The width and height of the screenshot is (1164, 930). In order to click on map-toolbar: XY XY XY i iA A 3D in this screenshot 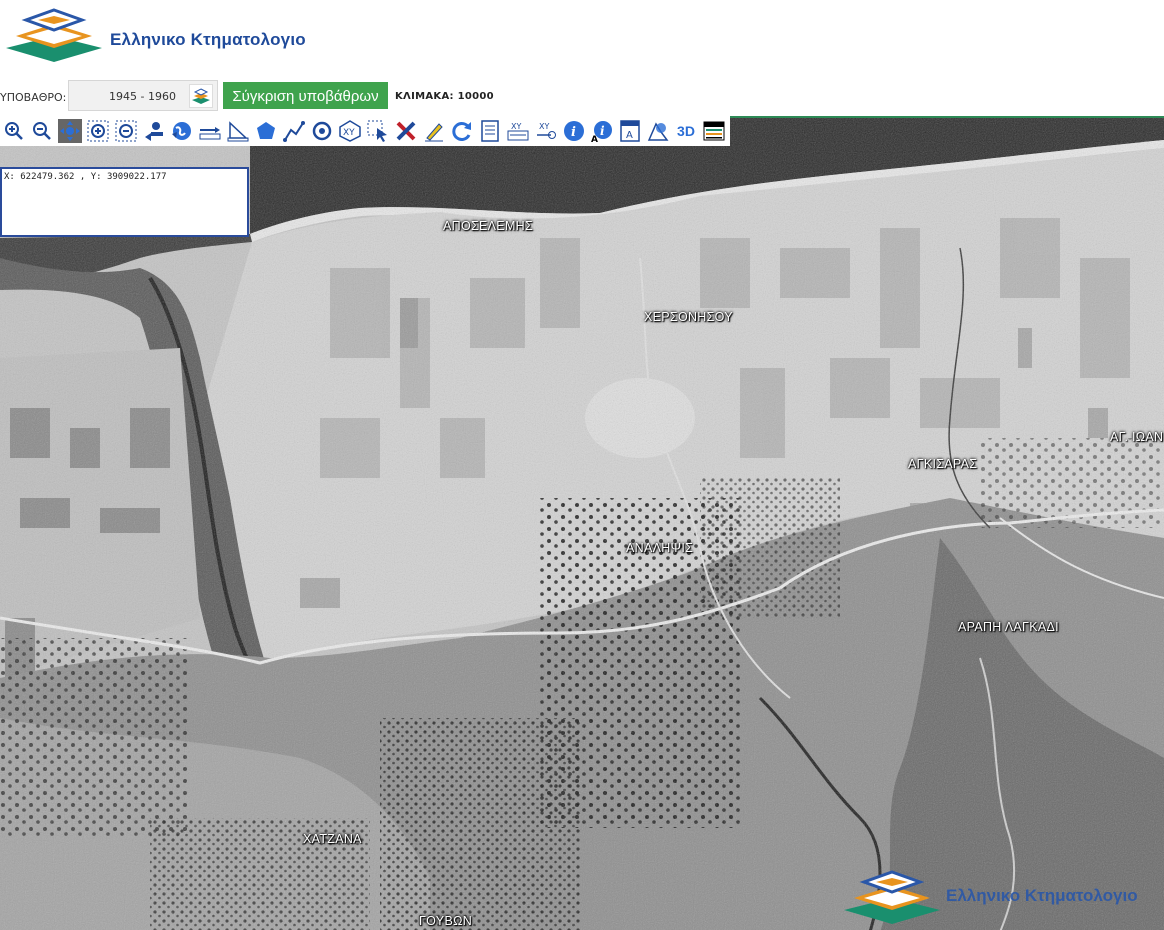, I will do `click(365, 131)`.